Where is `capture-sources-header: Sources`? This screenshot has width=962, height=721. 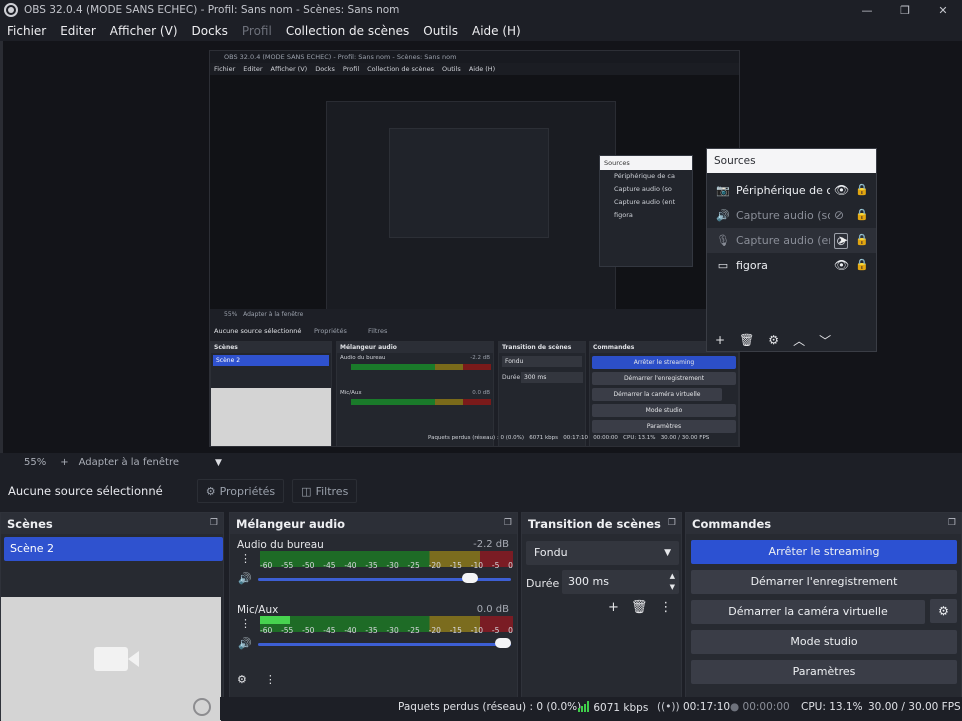
capture-sources-header: Sources is located at coordinates (646, 163).